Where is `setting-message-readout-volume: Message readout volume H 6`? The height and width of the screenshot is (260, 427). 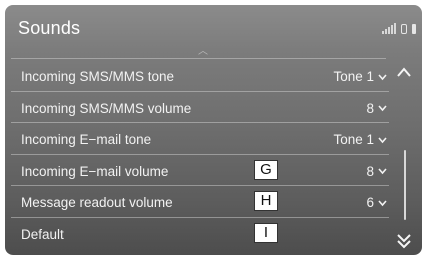
setting-message-readout-volume: Message readout volume H 6 is located at coordinates (200, 202).